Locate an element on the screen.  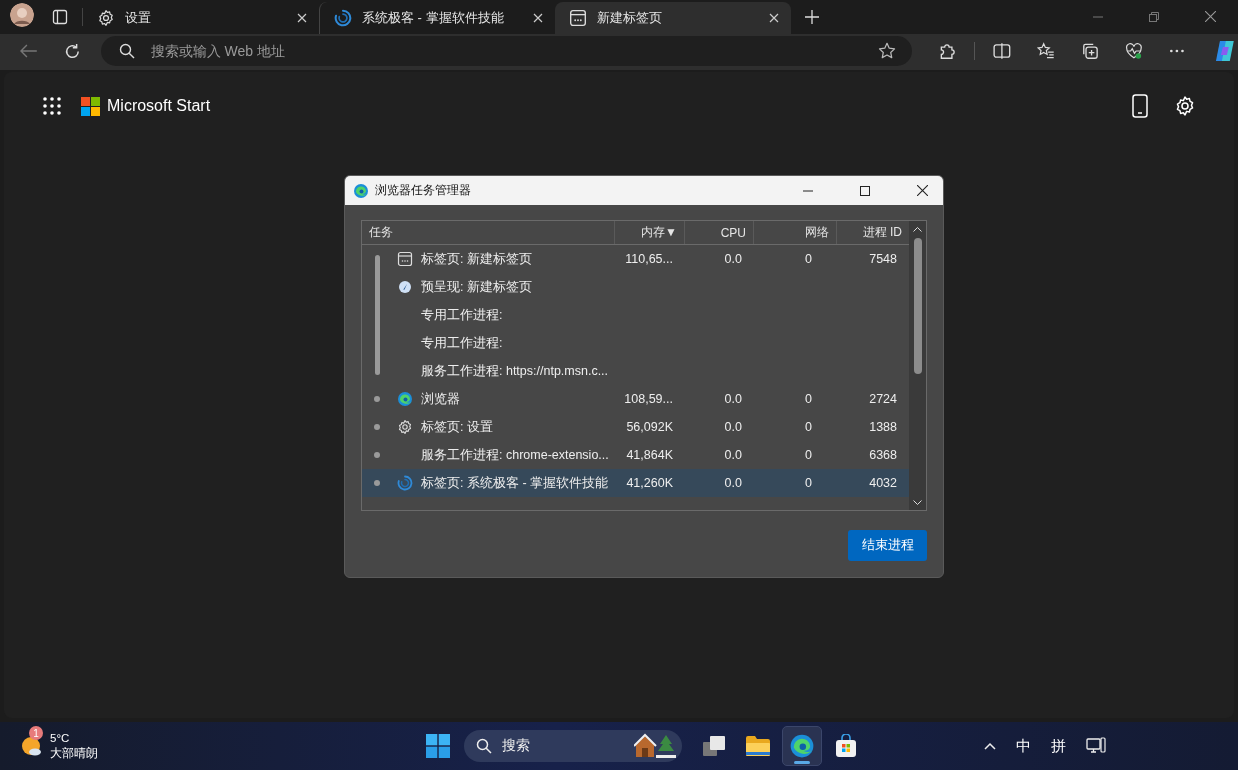
task-name: 标签页: 设置 is located at coordinates (457, 427).